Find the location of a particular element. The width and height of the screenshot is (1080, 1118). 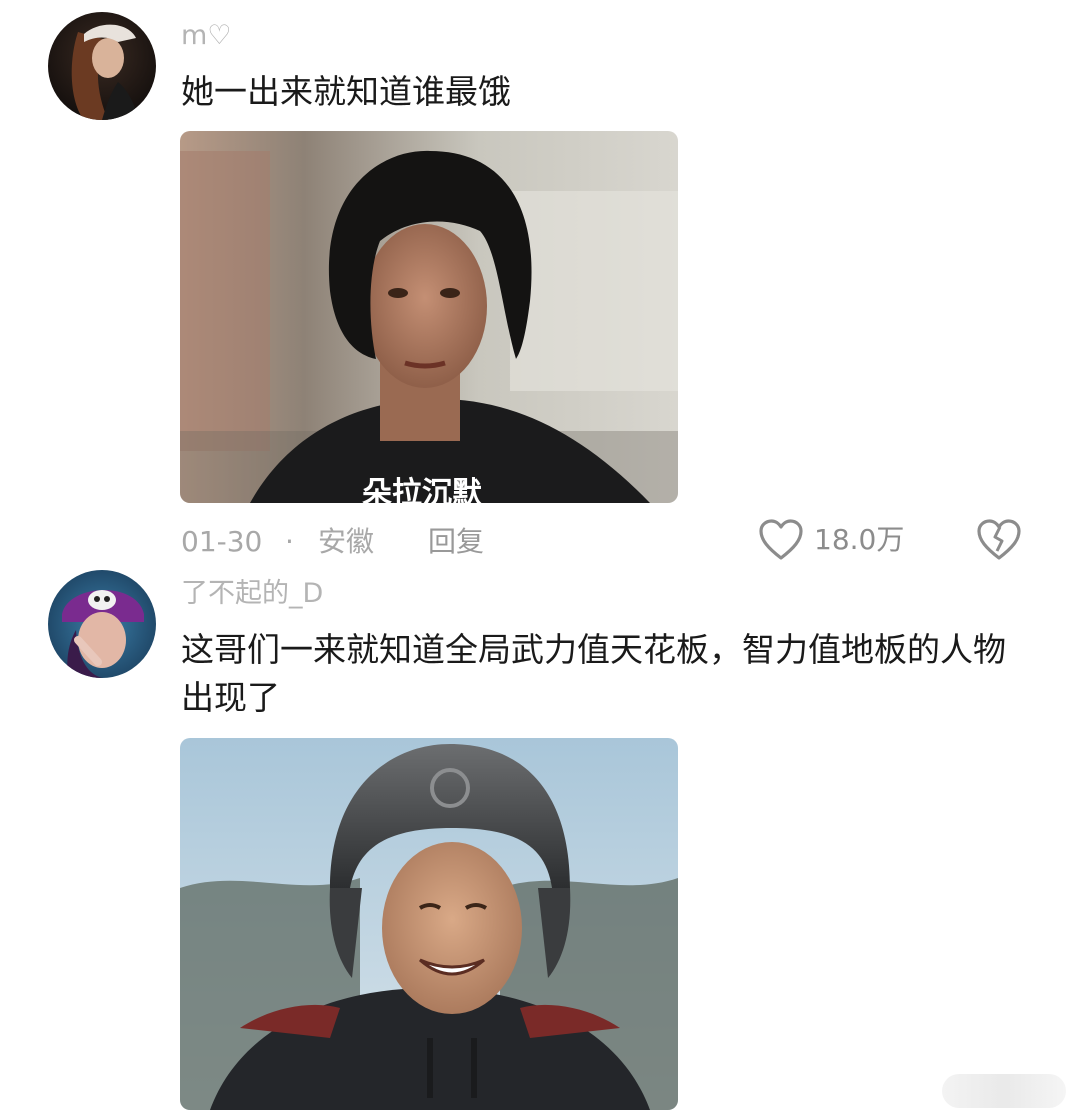

reply-button: 回复 is located at coordinates (456, 542).